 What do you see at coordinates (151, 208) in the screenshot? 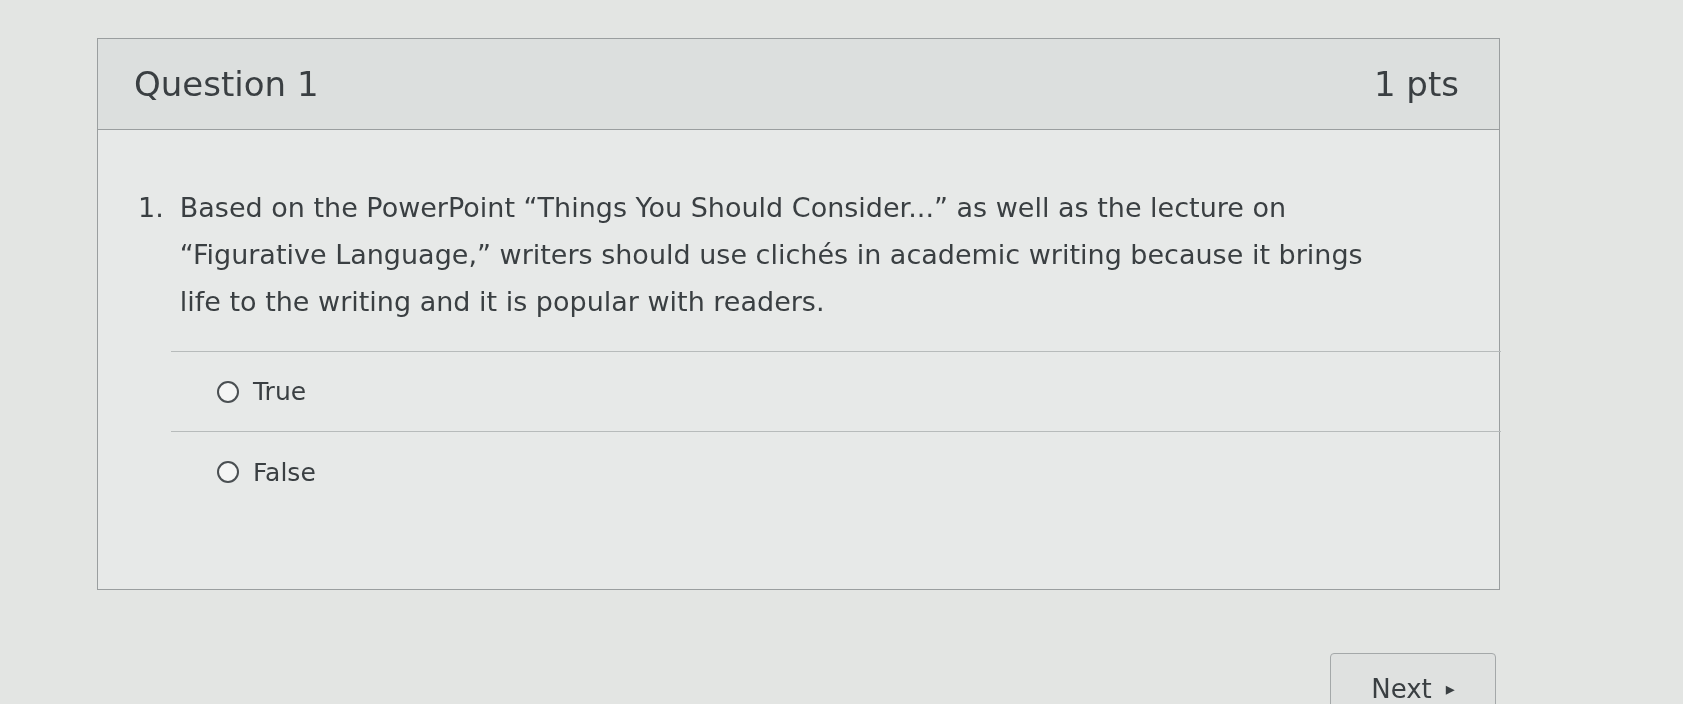
I see `list-number: 1.` at bounding box center [151, 208].